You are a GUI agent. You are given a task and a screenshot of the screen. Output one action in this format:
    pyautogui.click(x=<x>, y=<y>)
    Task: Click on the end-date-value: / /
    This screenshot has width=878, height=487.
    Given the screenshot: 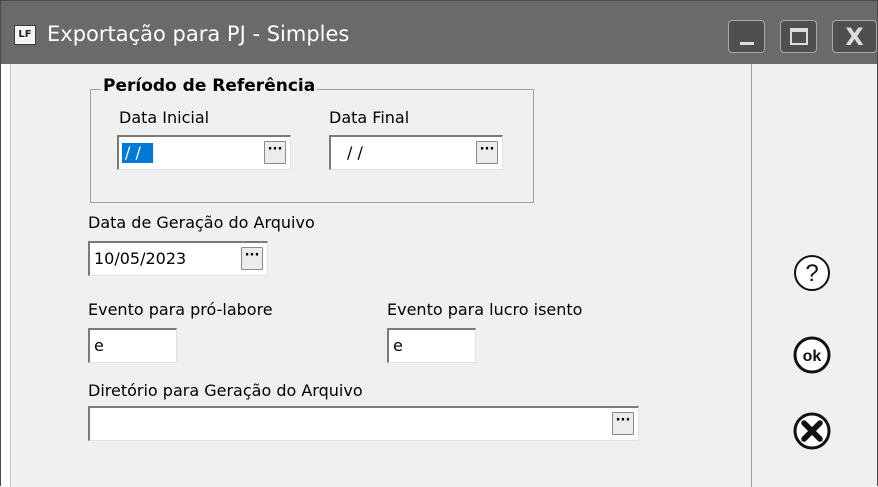 What is the action you would take?
    pyautogui.click(x=355, y=152)
    